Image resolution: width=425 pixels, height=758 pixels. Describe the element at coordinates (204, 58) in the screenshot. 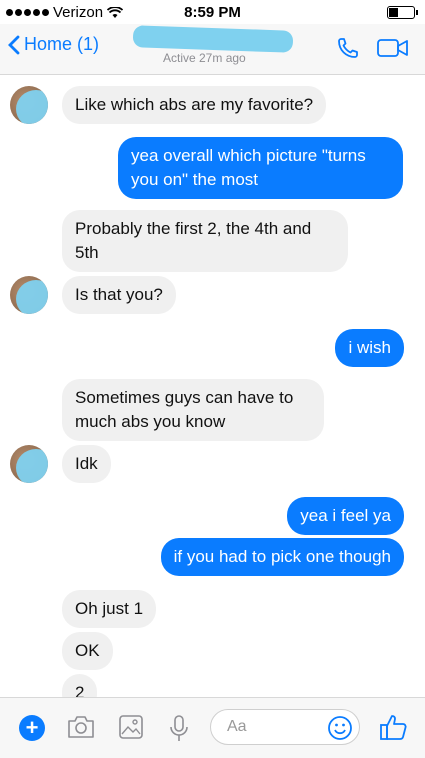

I see `active-status: Active 27m ago` at that location.